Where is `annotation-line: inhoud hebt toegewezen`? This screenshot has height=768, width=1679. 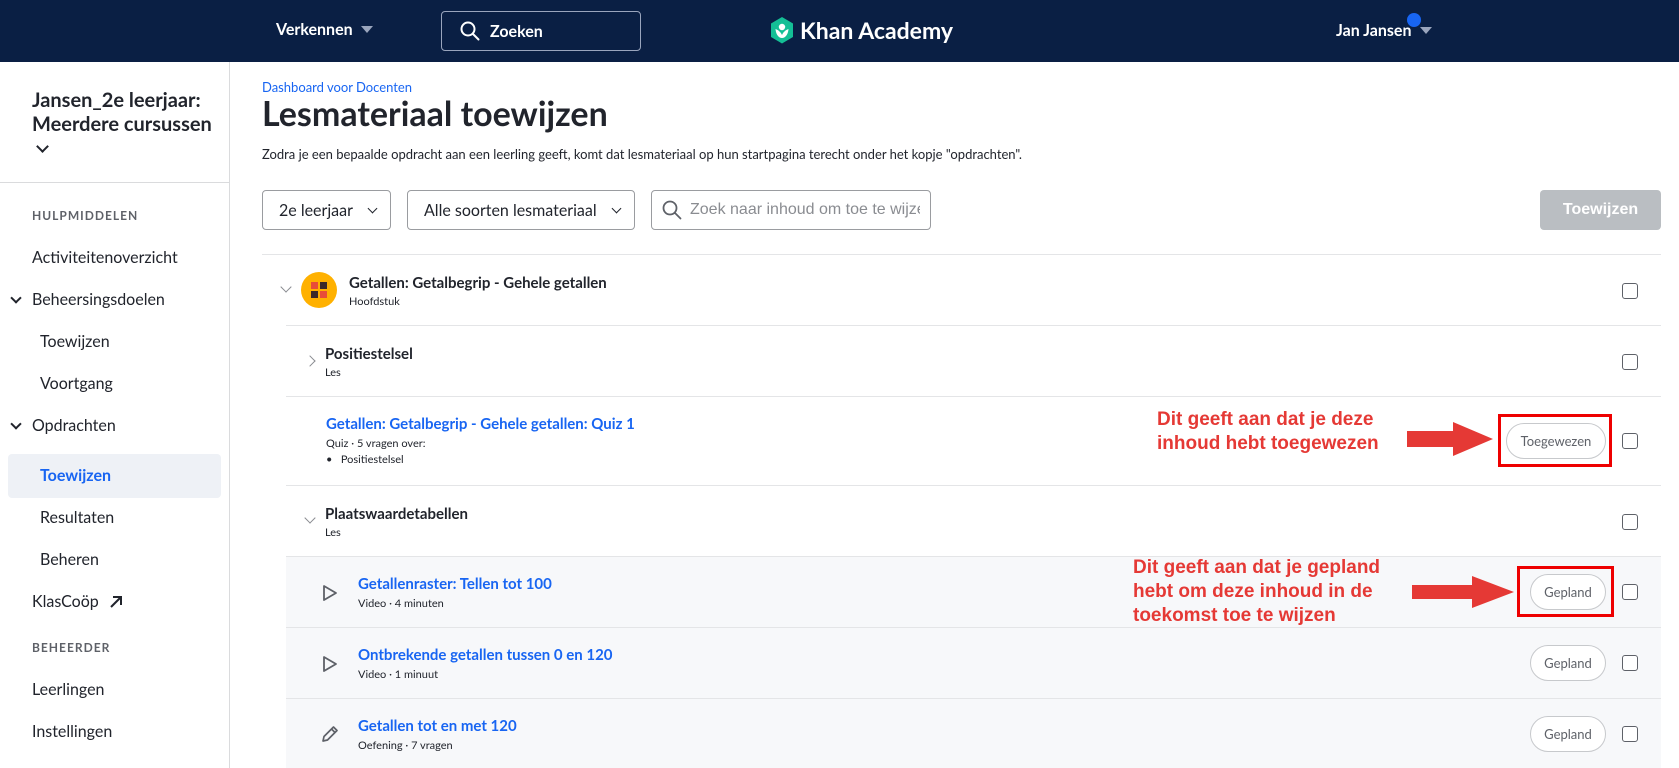
annotation-line: inhoud hebt toegewezen is located at coordinates (1268, 443).